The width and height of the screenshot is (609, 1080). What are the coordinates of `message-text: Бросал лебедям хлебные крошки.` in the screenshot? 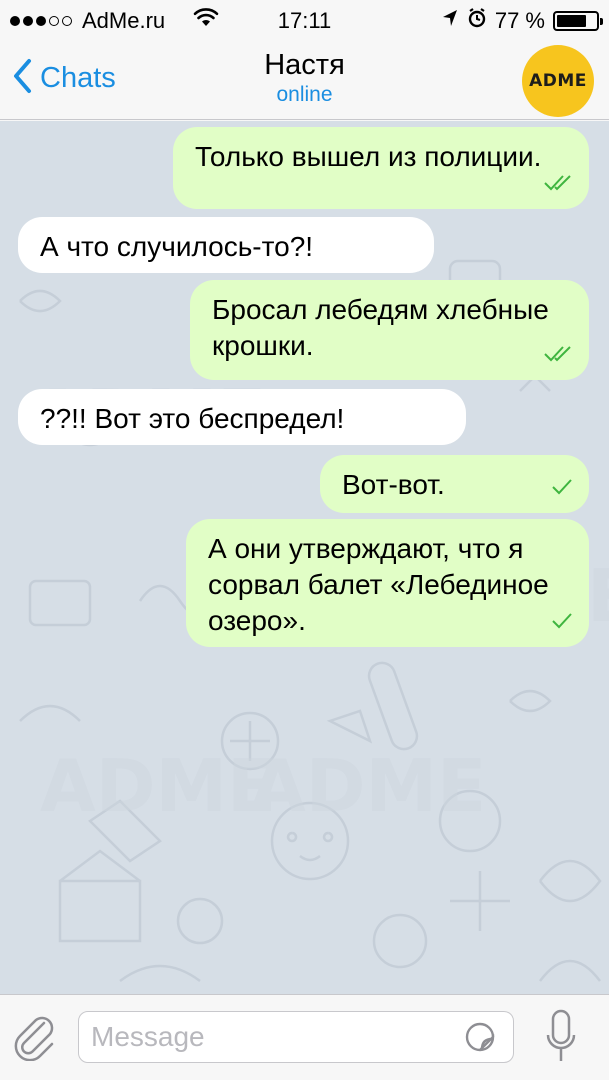 It's located at (380, 327).